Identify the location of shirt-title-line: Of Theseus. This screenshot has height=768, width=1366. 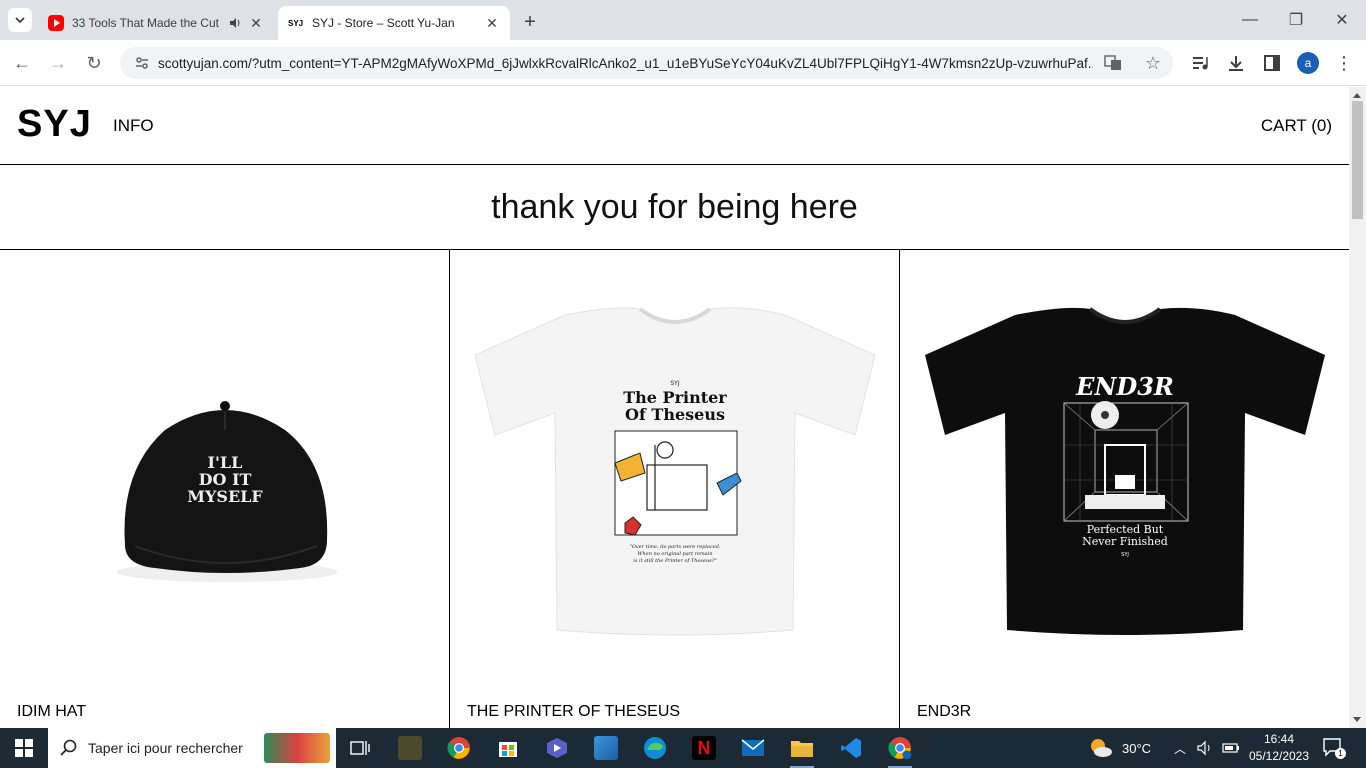
(675, 414).